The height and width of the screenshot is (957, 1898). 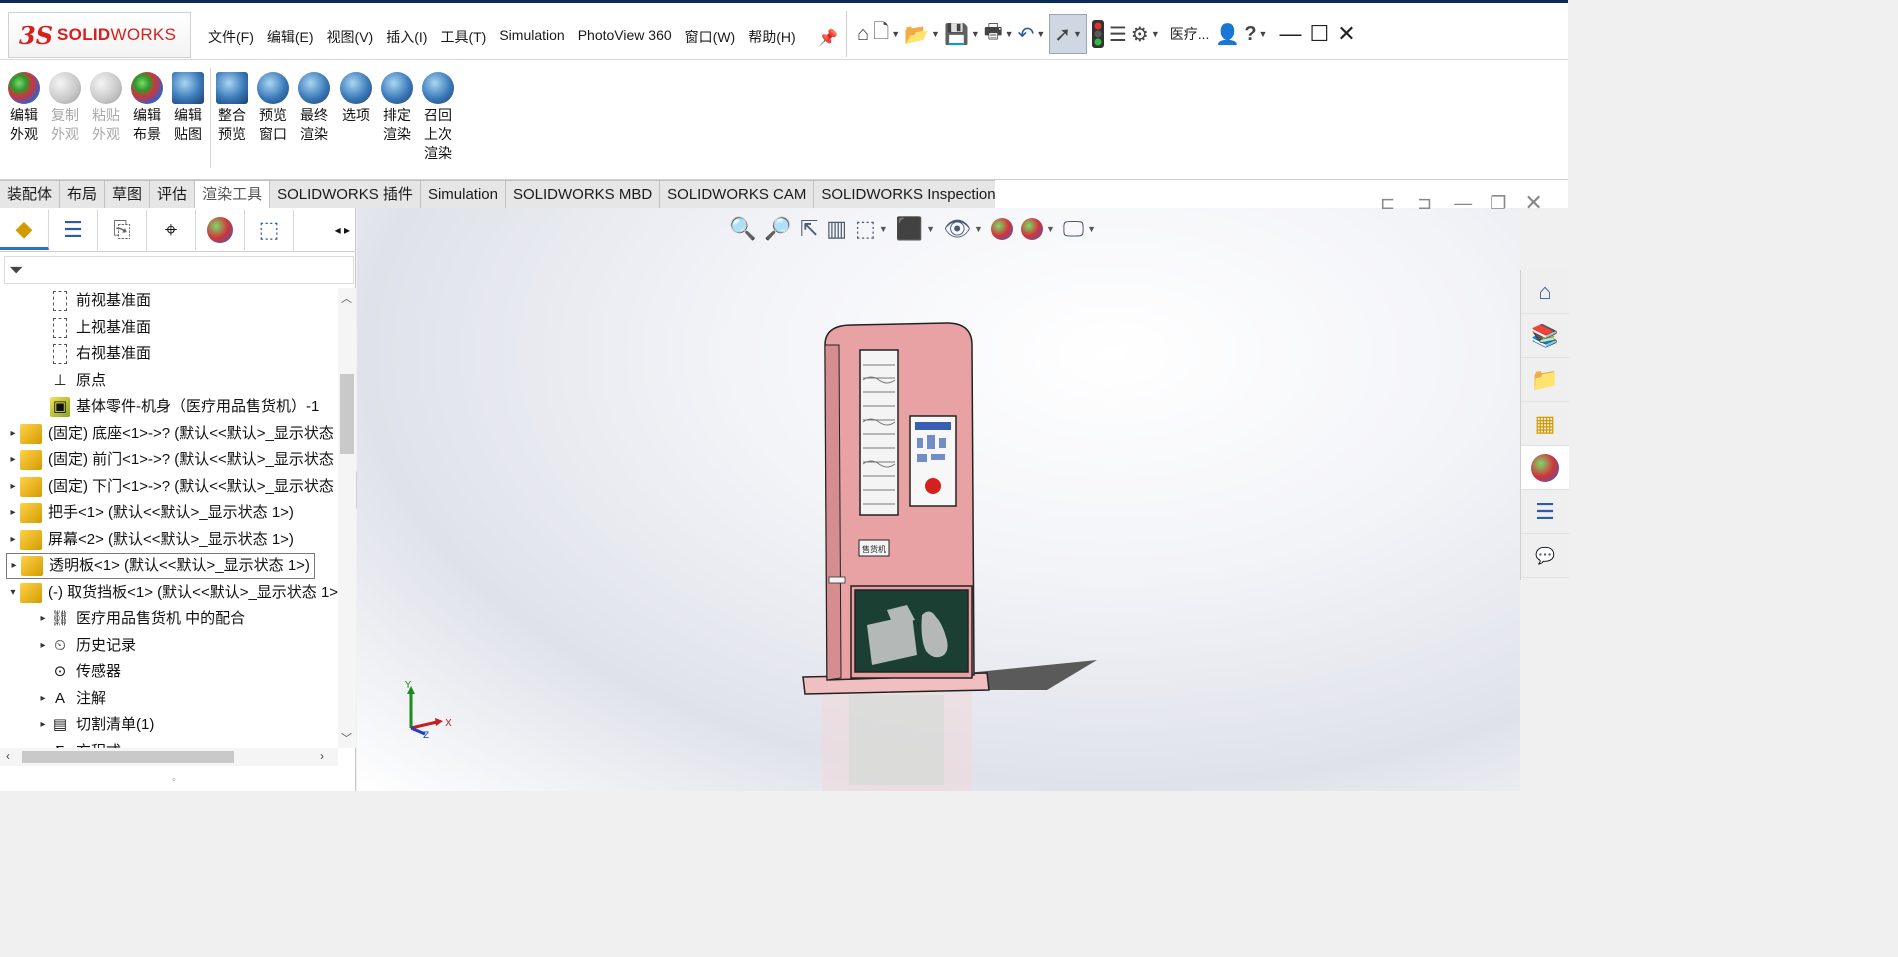 What do you see at coordinates (1037, 229) in the screenshot?
I see `apply-scene-icon: ▼` at bounding box center [1037, 229].